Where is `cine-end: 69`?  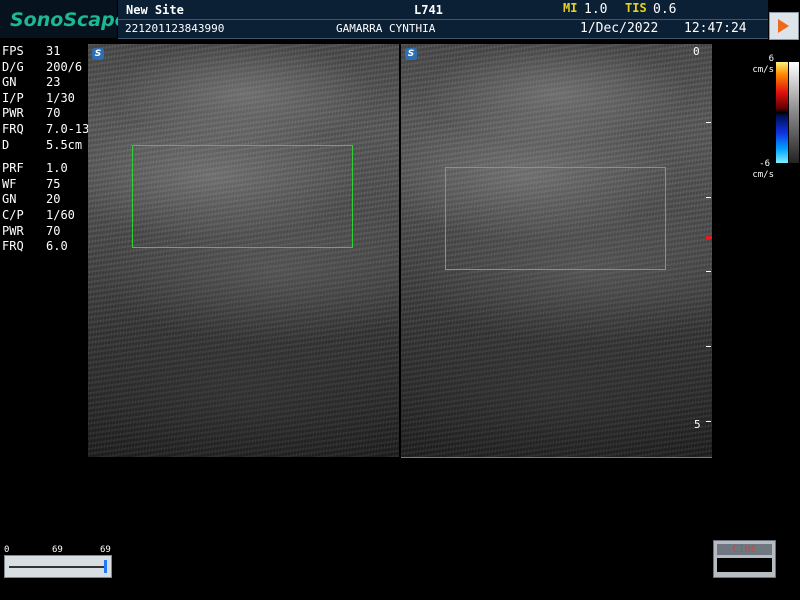
cine-end: 69 is located at coordinates (105, 550).